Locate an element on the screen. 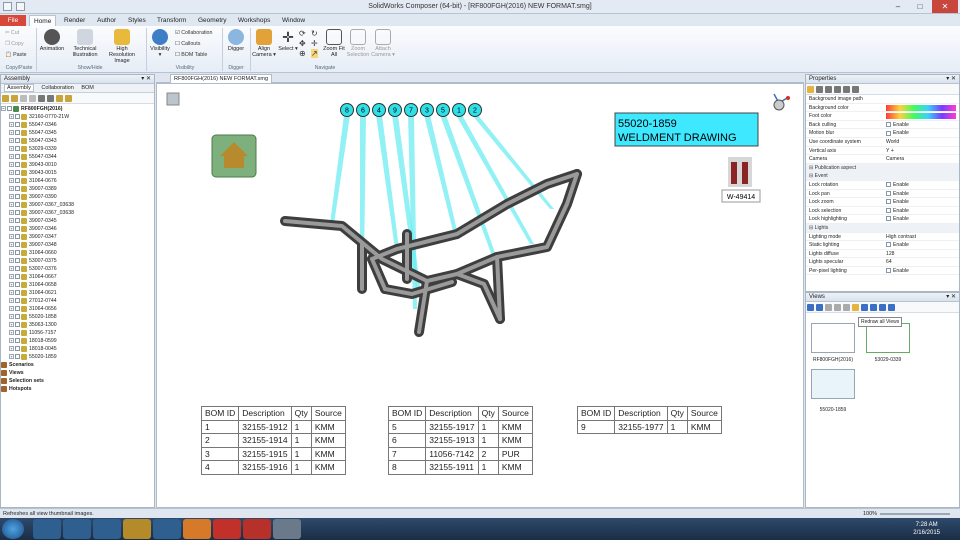  property-value: 64 is located at coordinates (889, 262).